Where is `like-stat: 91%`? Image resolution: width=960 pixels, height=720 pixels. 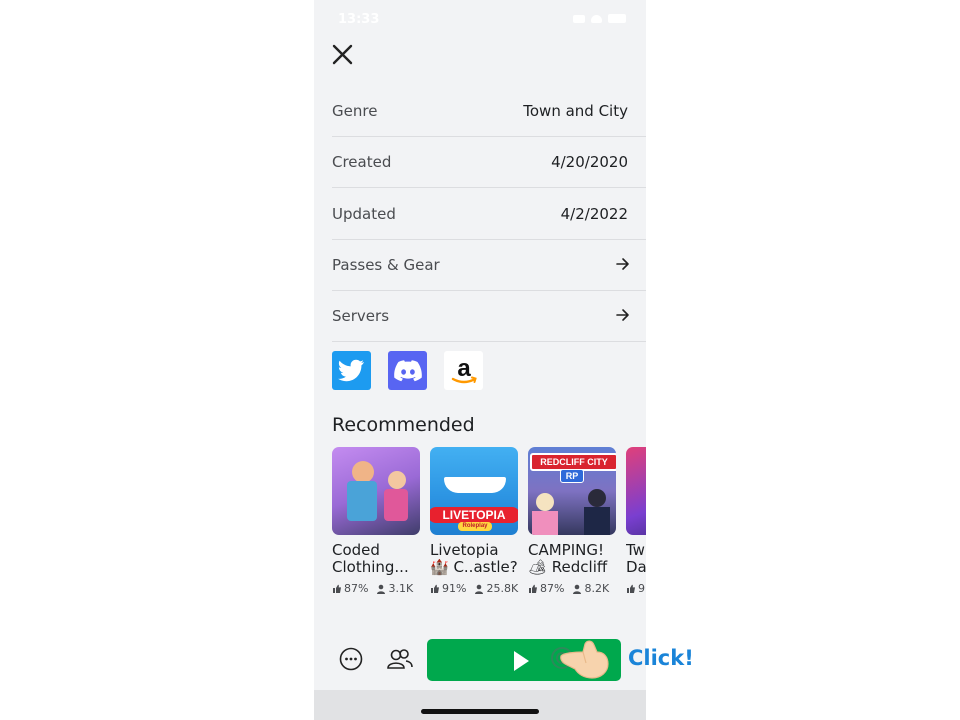 like-stat: 91% is located at coordinates (448, 588).